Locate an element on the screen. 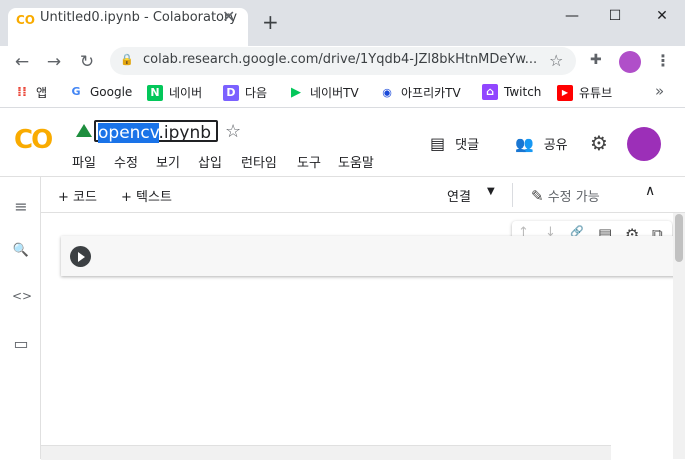 The width and height of the screenshot is (685, 460). search-icon: 🔍 is located at coordinates (21, 250).